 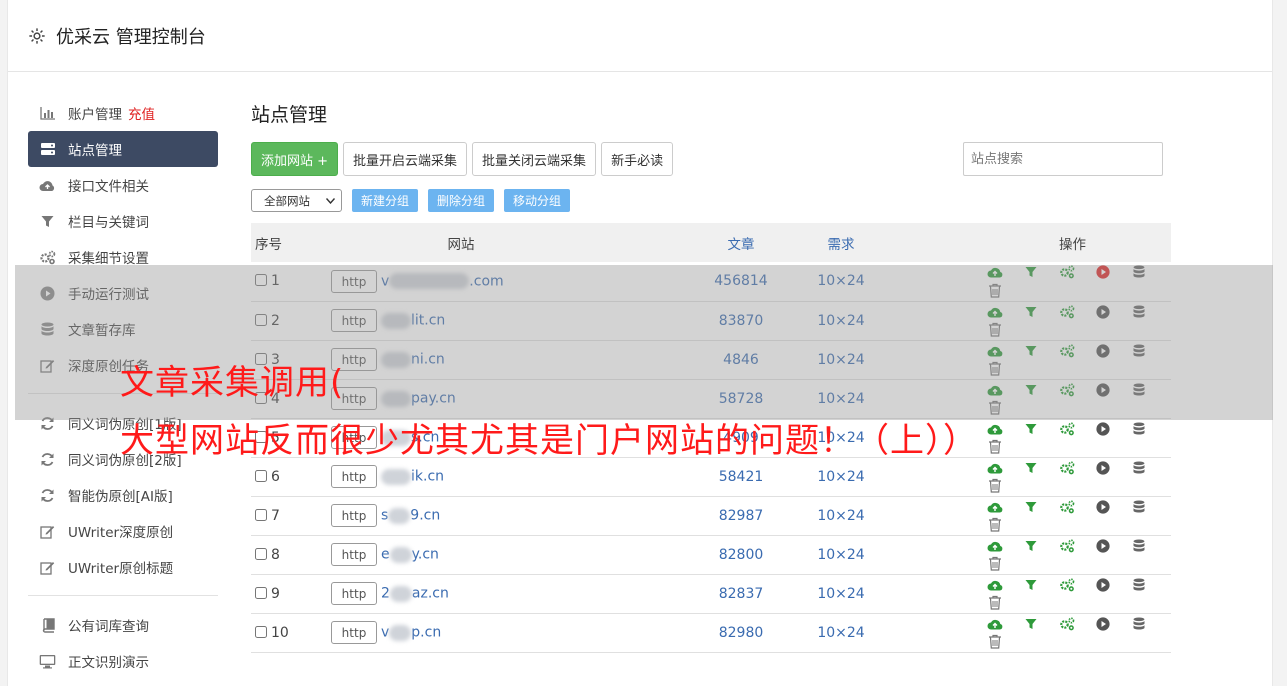 I want to click on articles-count: 82837, so click(x=741, y=593).